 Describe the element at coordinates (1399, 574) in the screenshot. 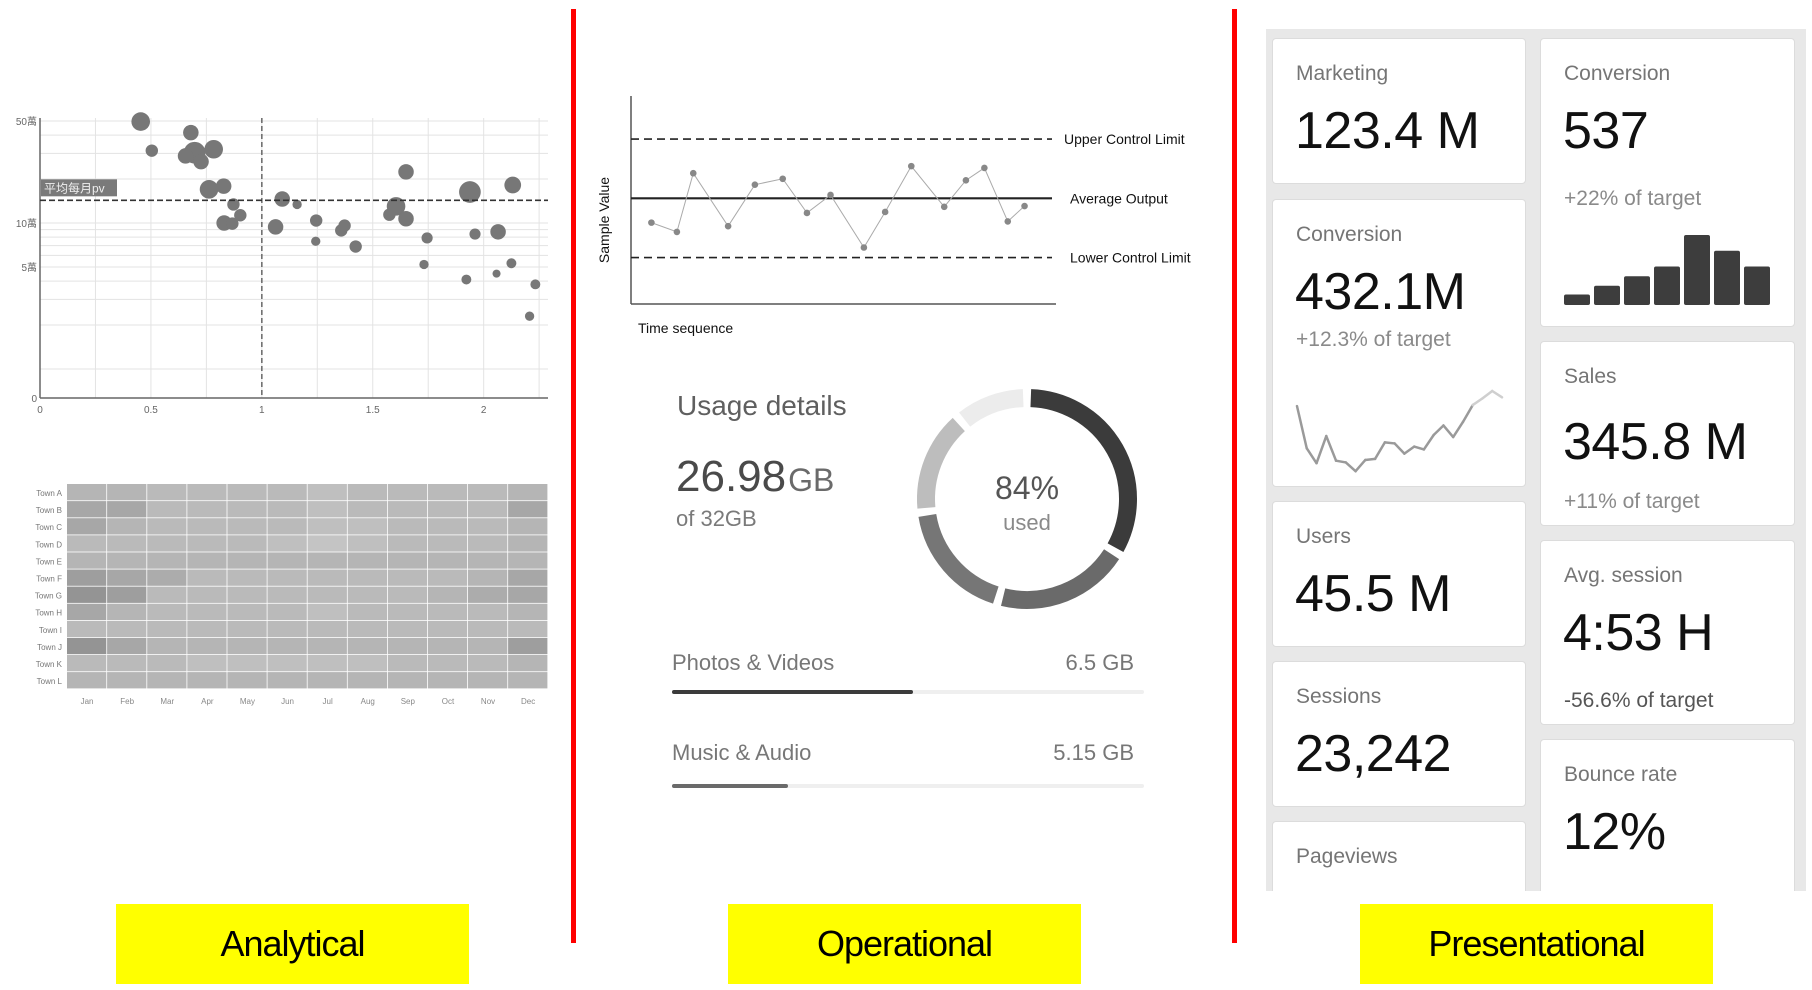

I see `card-users: Users 45.5 M` at that location.